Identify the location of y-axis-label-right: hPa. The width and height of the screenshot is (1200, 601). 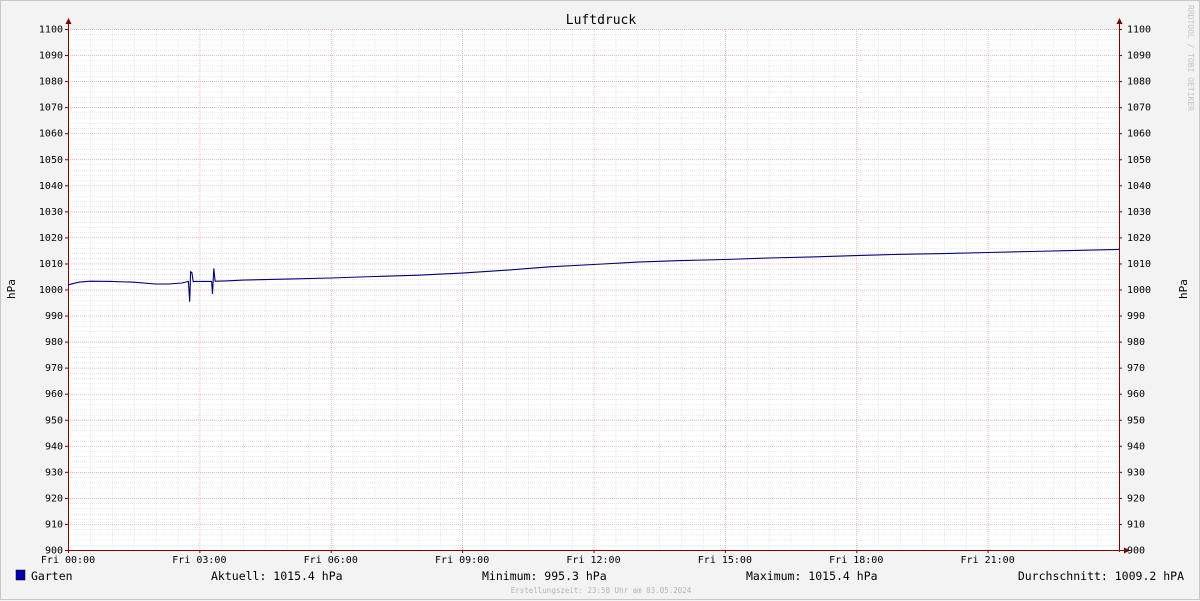
(1183, 289).